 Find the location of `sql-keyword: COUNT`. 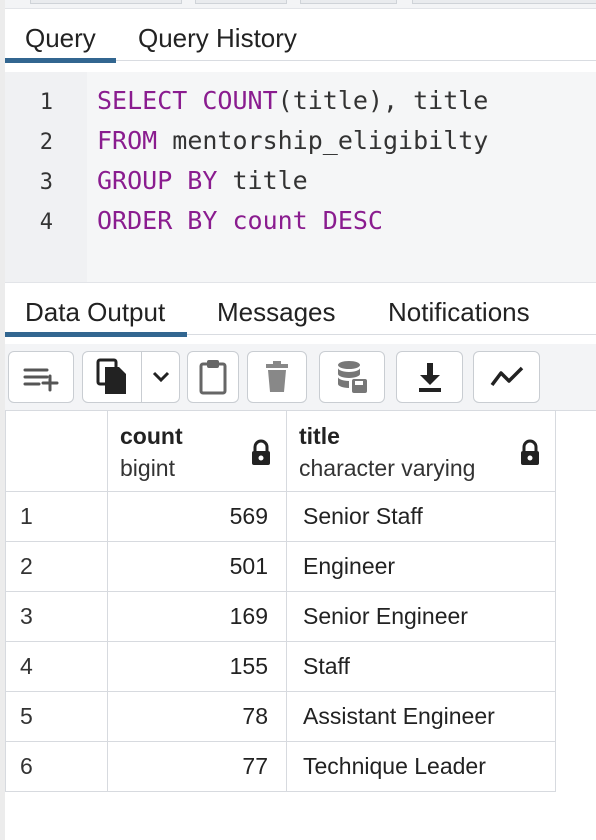

sql-keyword: COUNT is located at coordinates (240, 100).